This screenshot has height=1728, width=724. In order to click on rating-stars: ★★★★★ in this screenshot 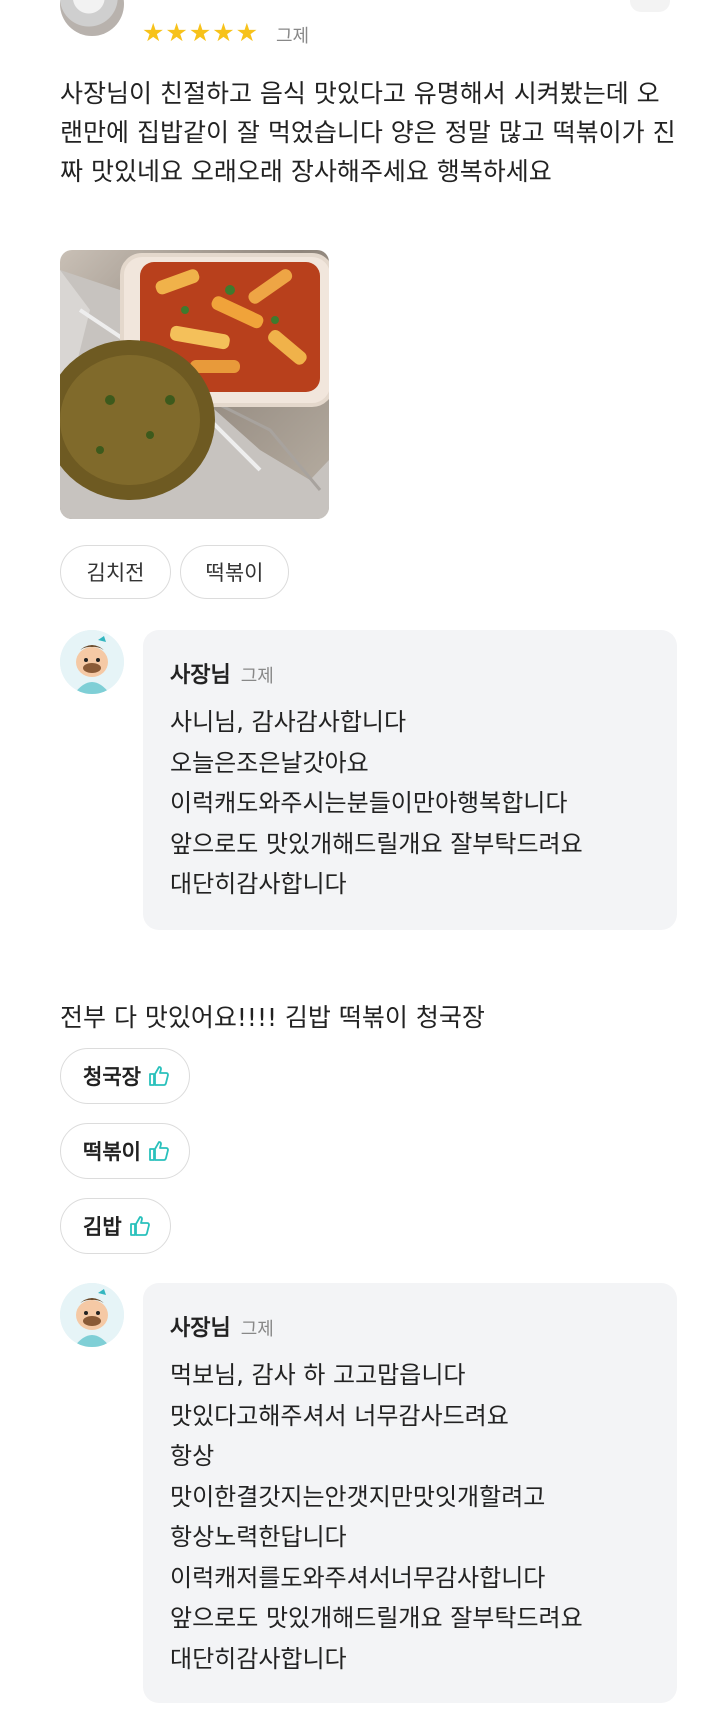, I will do `click(201, 32)`.